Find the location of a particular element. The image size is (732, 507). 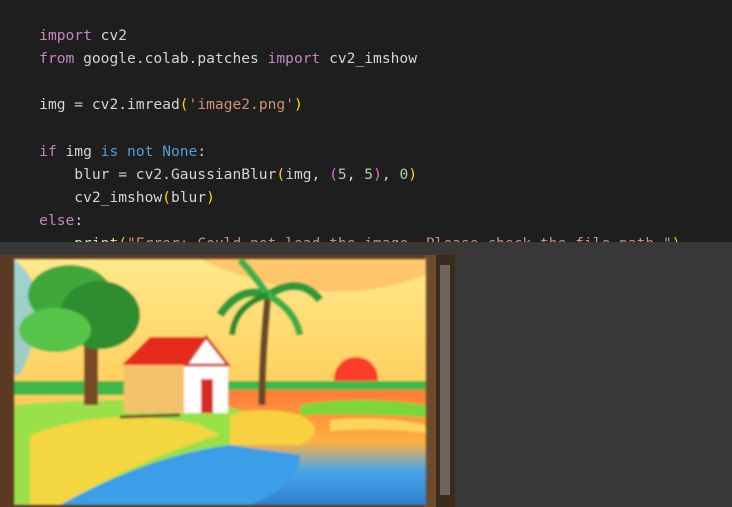

keyword: import is located at coordinates (294, 58).